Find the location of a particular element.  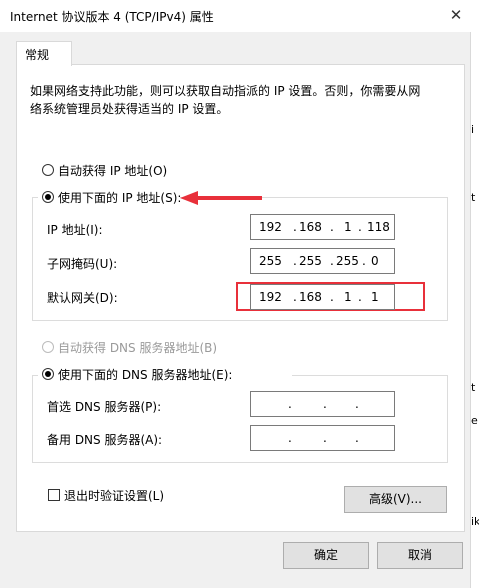

alternate-dns-input: . . . is located at coordinates (322, 438).